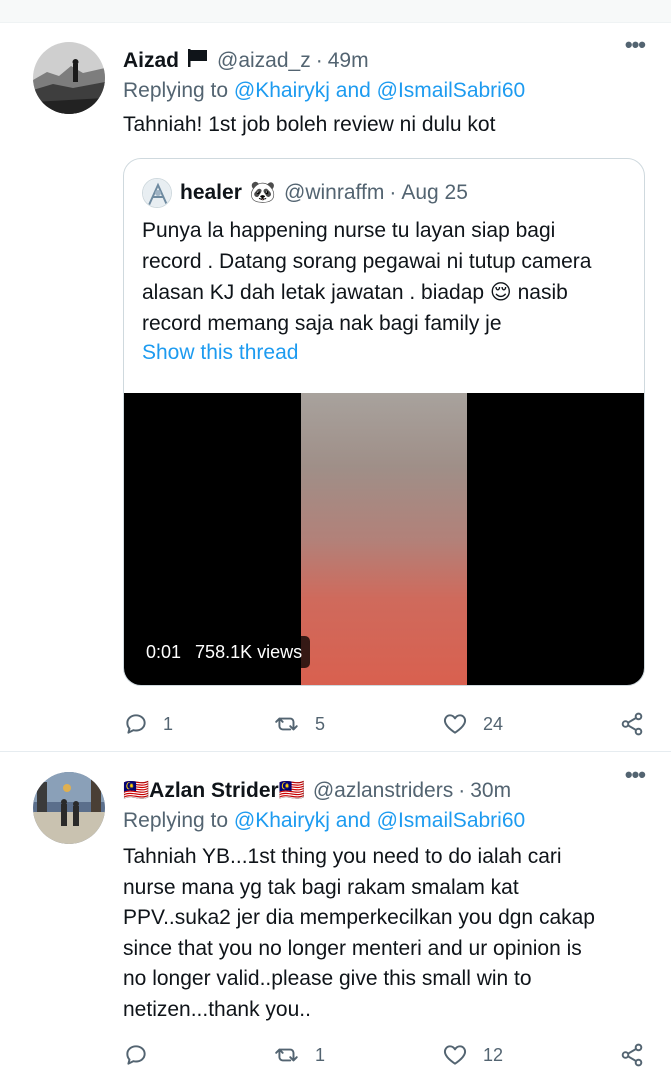 The height and width of the screenshot is (1080, 671). Describe the element at coordinates (387, 61) in the screenshot. I see `tweet-header: Aizad @aizad_z · 49m` at that location.